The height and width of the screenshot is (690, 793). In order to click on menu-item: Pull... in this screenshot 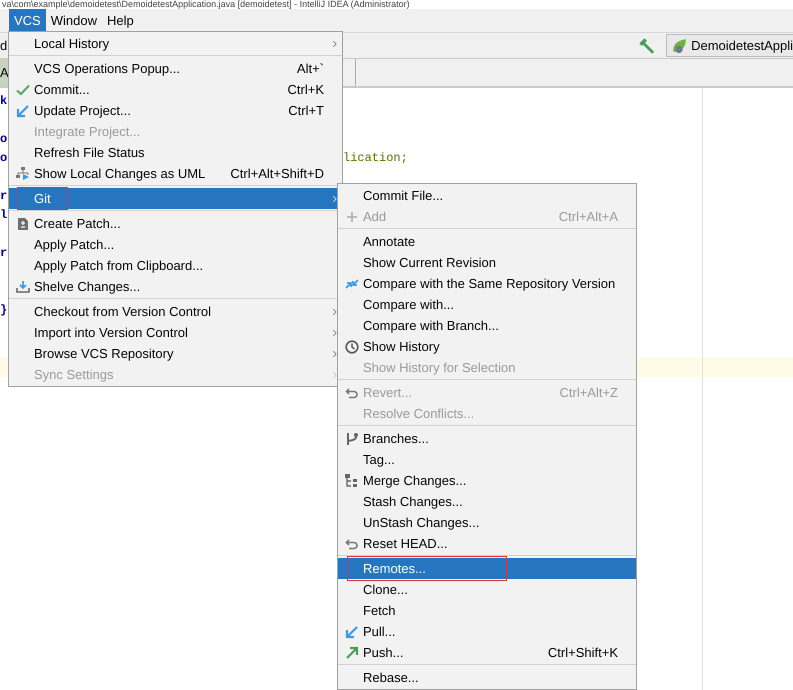, I will do `click(487, 631)`.